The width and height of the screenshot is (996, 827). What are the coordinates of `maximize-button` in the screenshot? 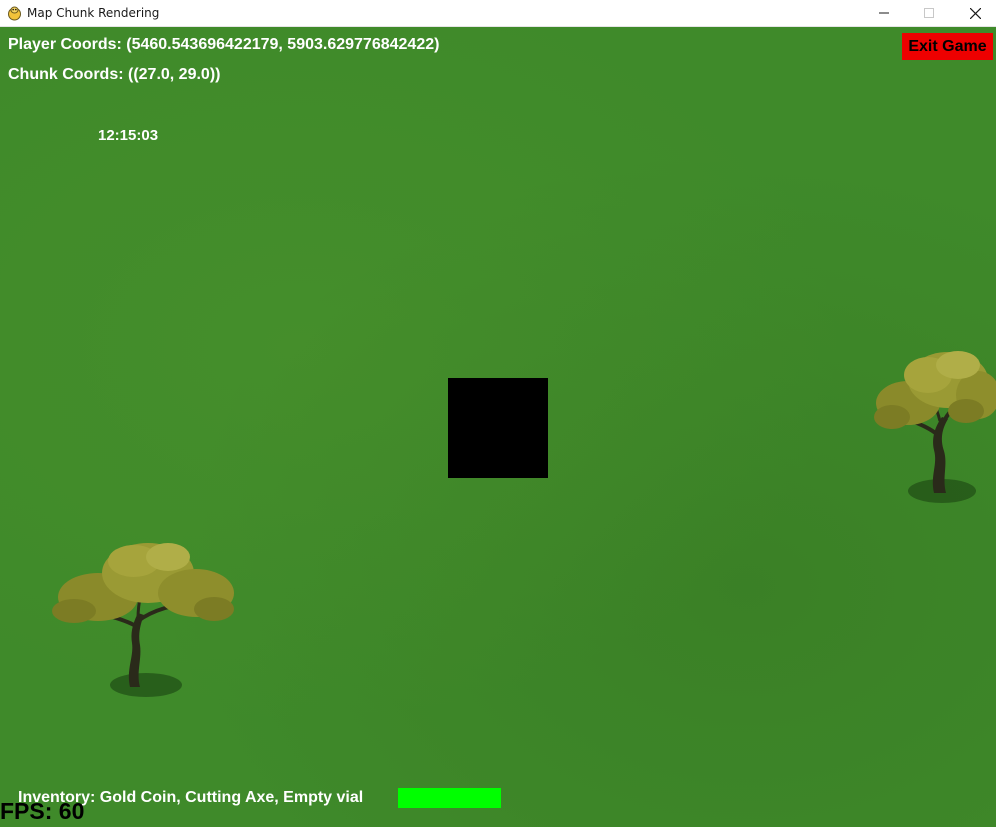 It's located at (929, 13).